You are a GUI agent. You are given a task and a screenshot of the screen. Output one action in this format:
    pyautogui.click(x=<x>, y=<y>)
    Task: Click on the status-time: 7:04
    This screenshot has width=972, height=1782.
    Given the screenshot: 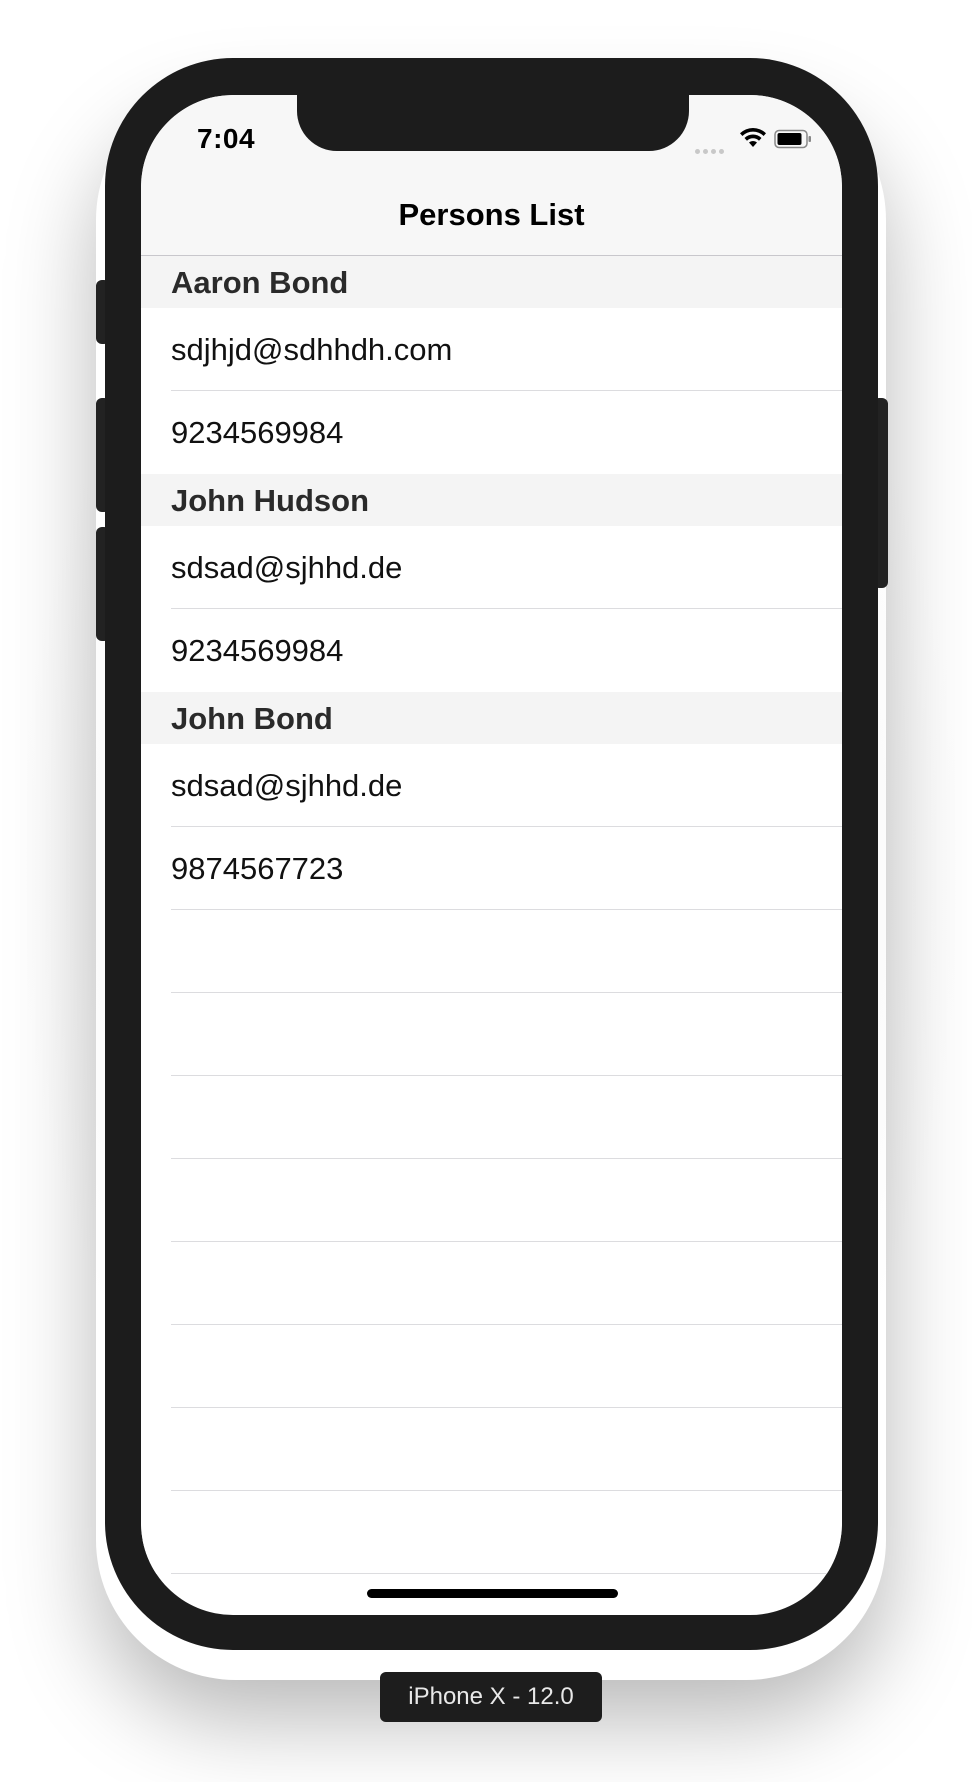 What is the action you would take?
    pyautogui.click(x=226, y=138)
    